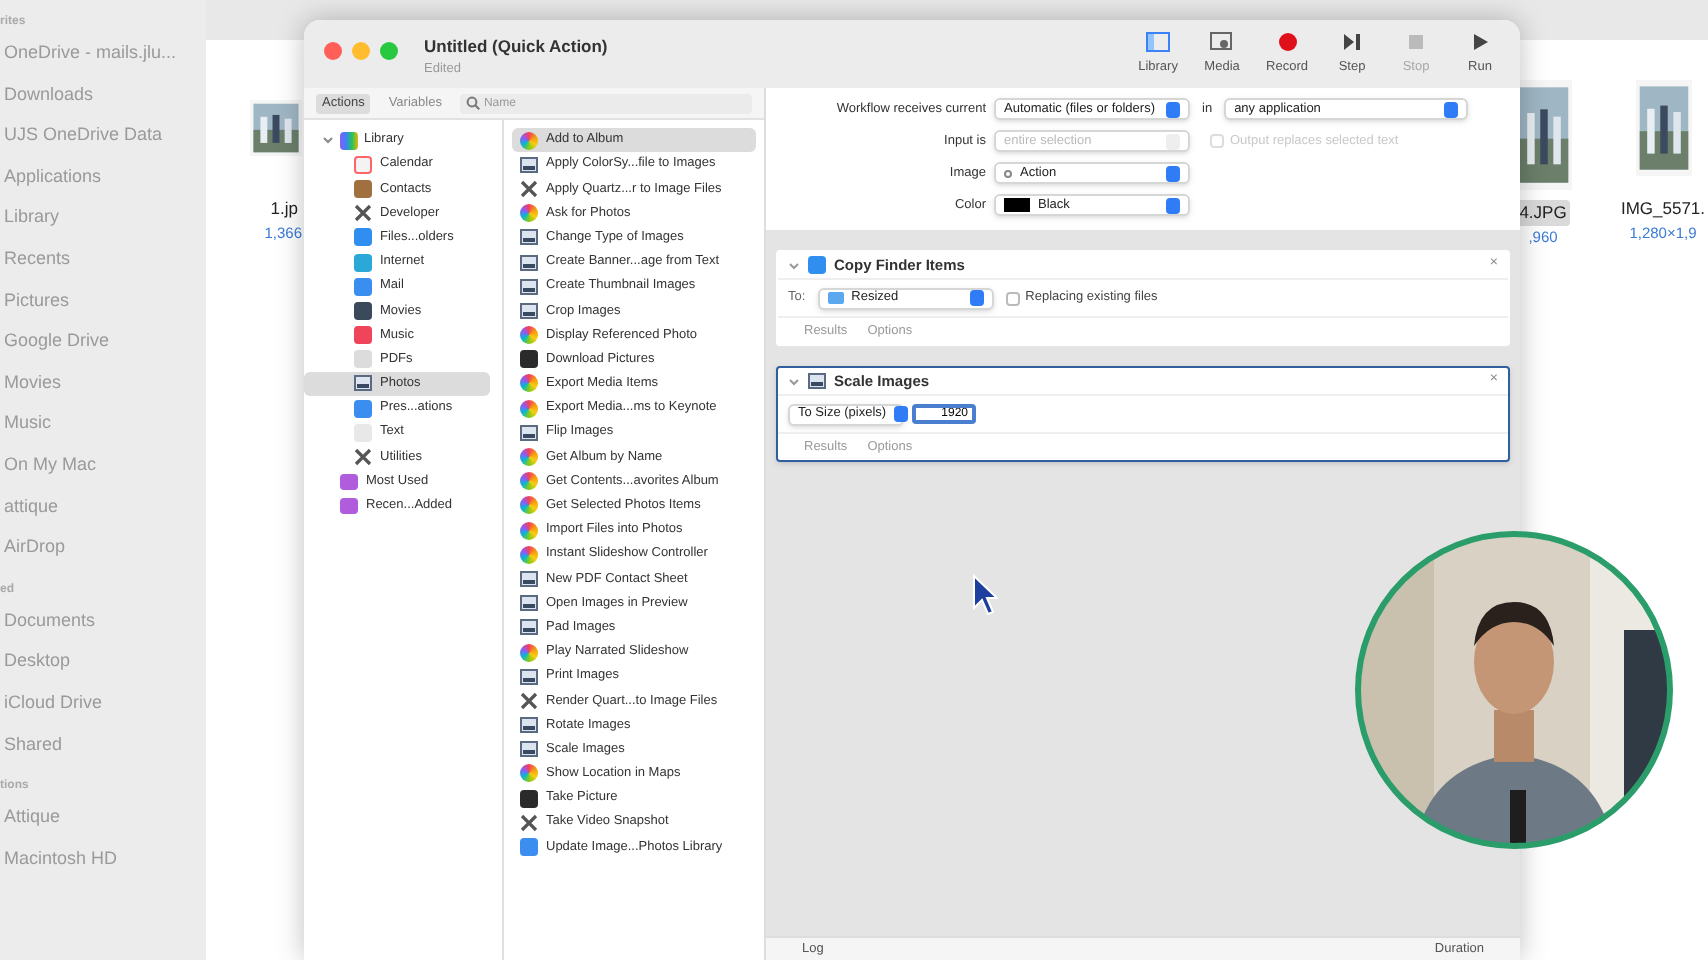  Describe the element at coordinates (361, 51) in the screenshot. I see `minimize-button` at that location.